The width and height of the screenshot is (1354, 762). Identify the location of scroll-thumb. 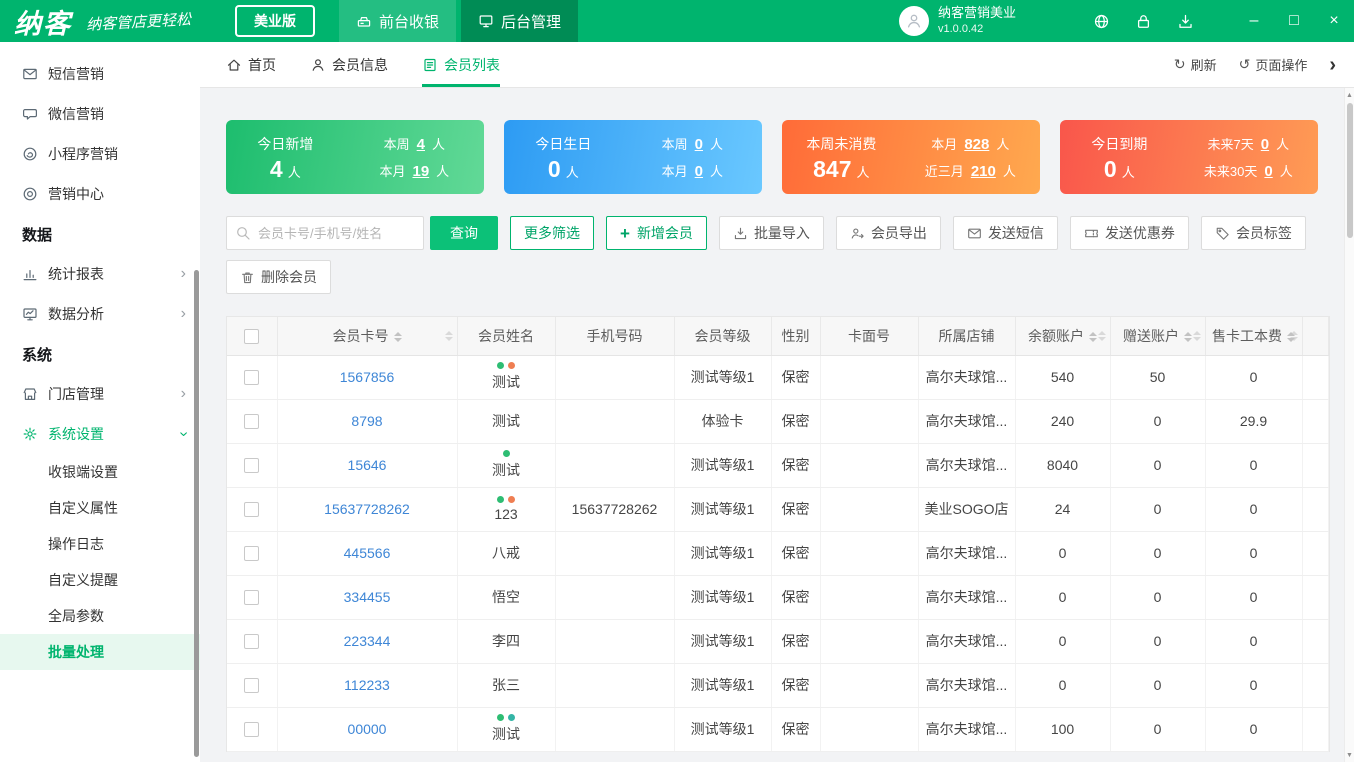
(1350, 170).